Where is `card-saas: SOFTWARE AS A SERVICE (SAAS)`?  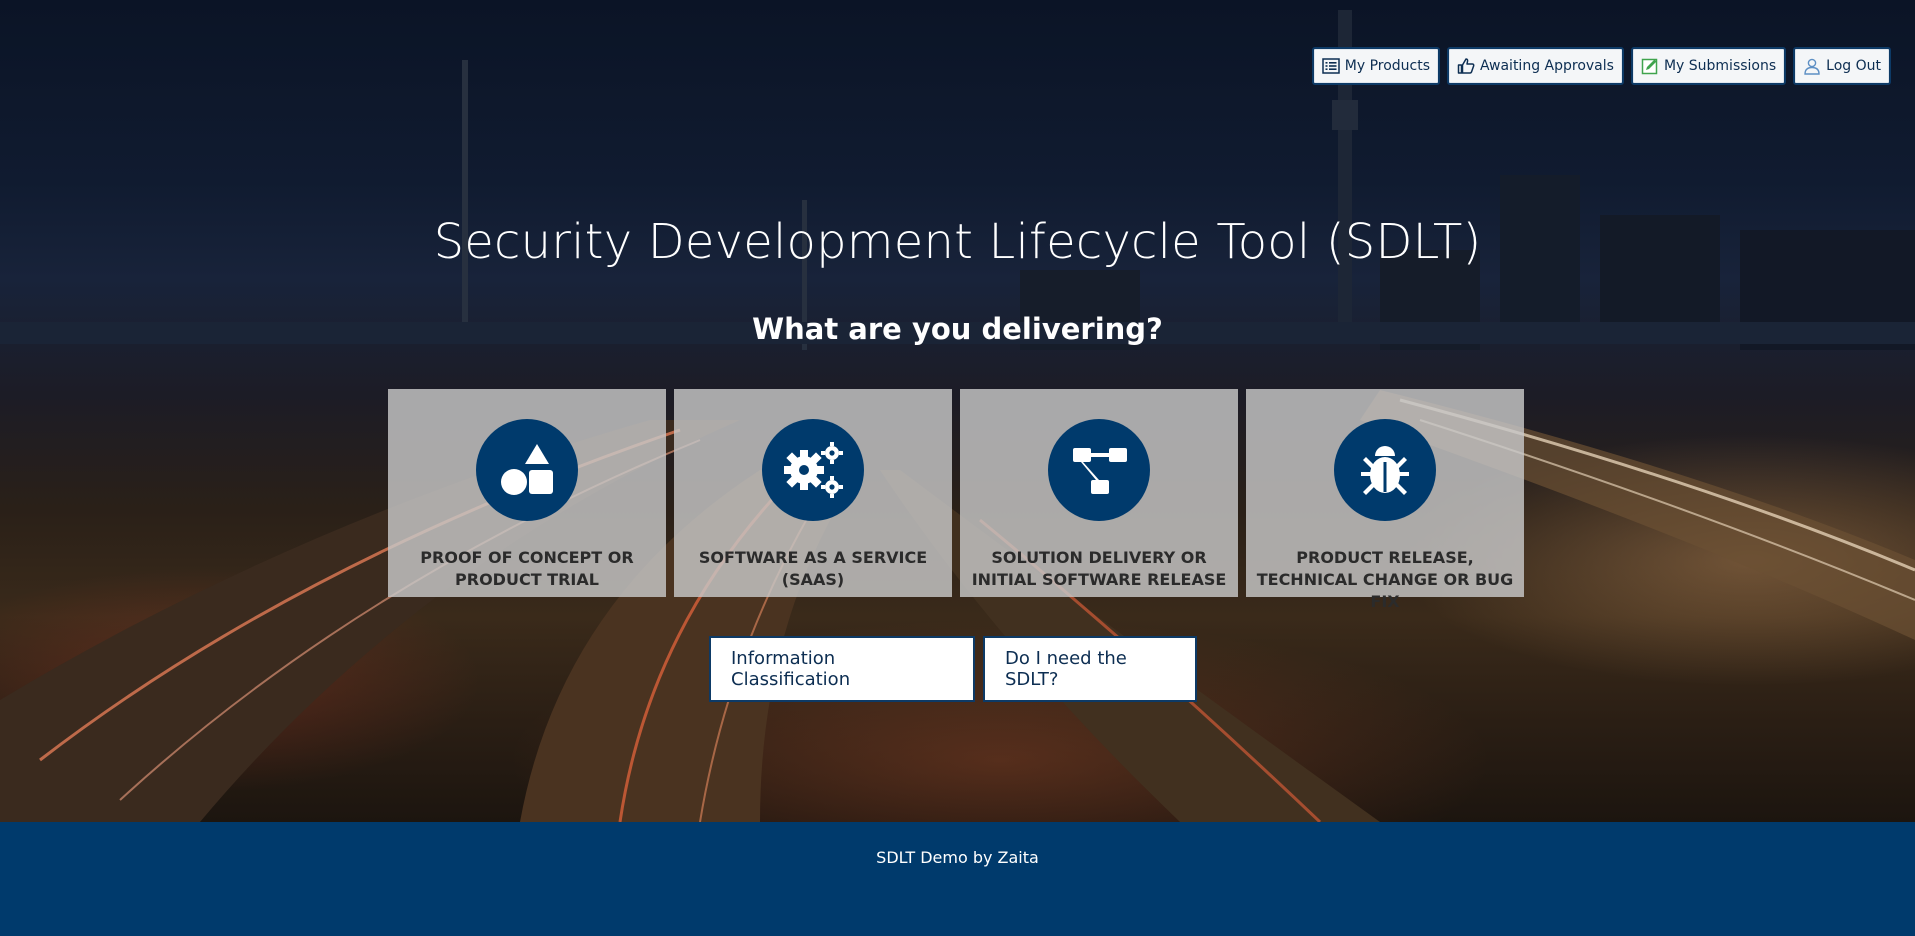 card-saas: SOFTWARE AS A SERVICE (SAAS) is located at coordinates (813, 493).